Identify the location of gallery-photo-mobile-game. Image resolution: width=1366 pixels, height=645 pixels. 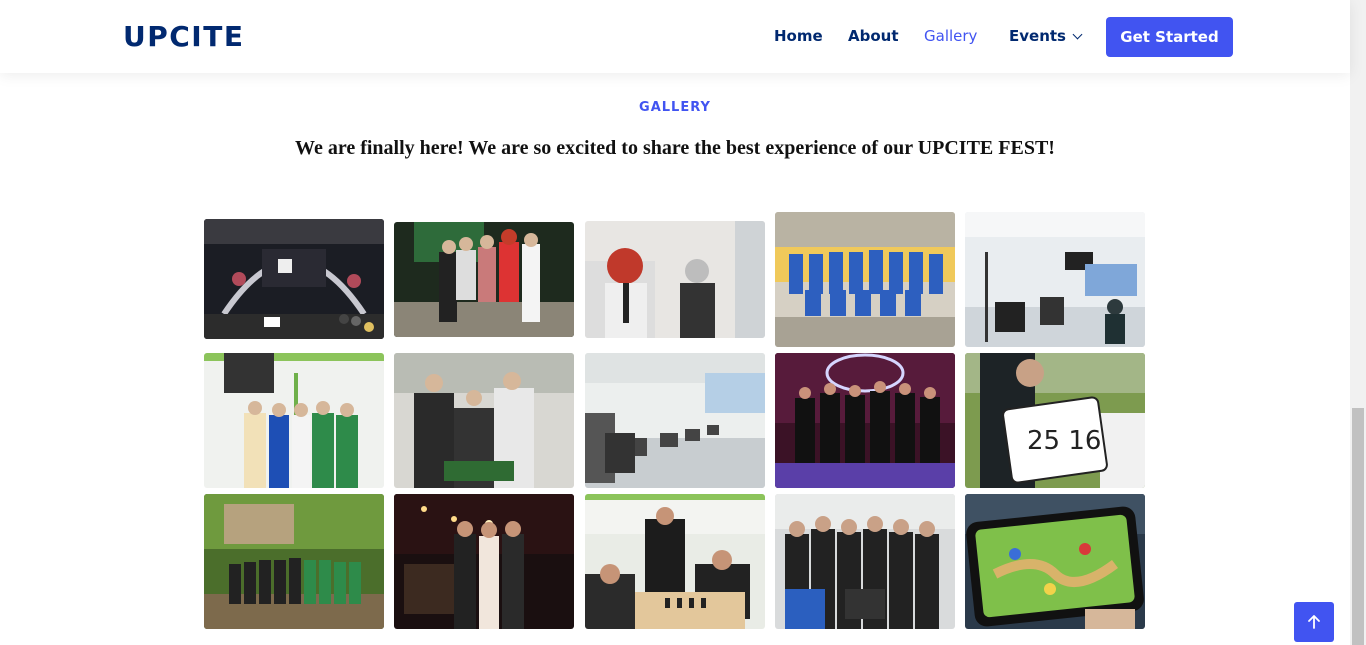
(1055, 561).